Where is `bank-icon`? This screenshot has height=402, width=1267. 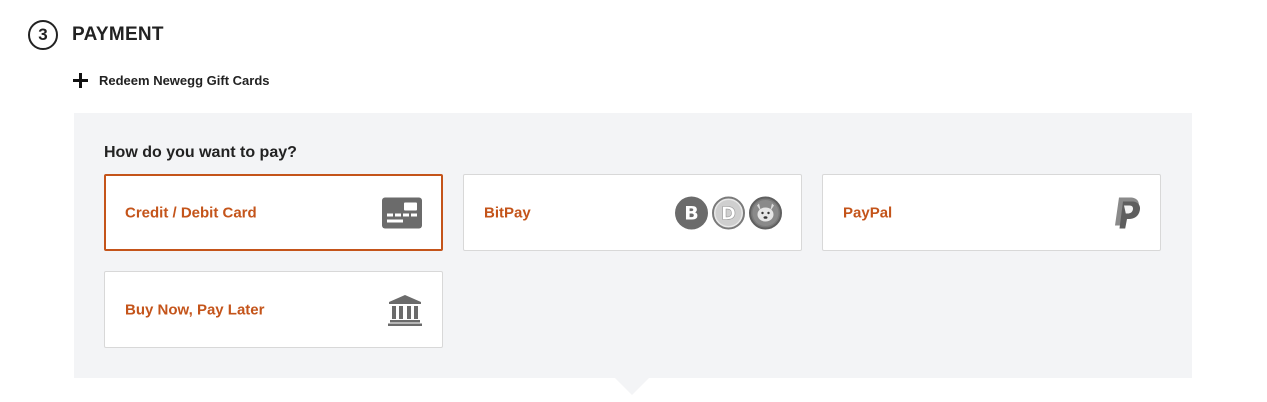
bank-icon is located at coordinates (405, 310).